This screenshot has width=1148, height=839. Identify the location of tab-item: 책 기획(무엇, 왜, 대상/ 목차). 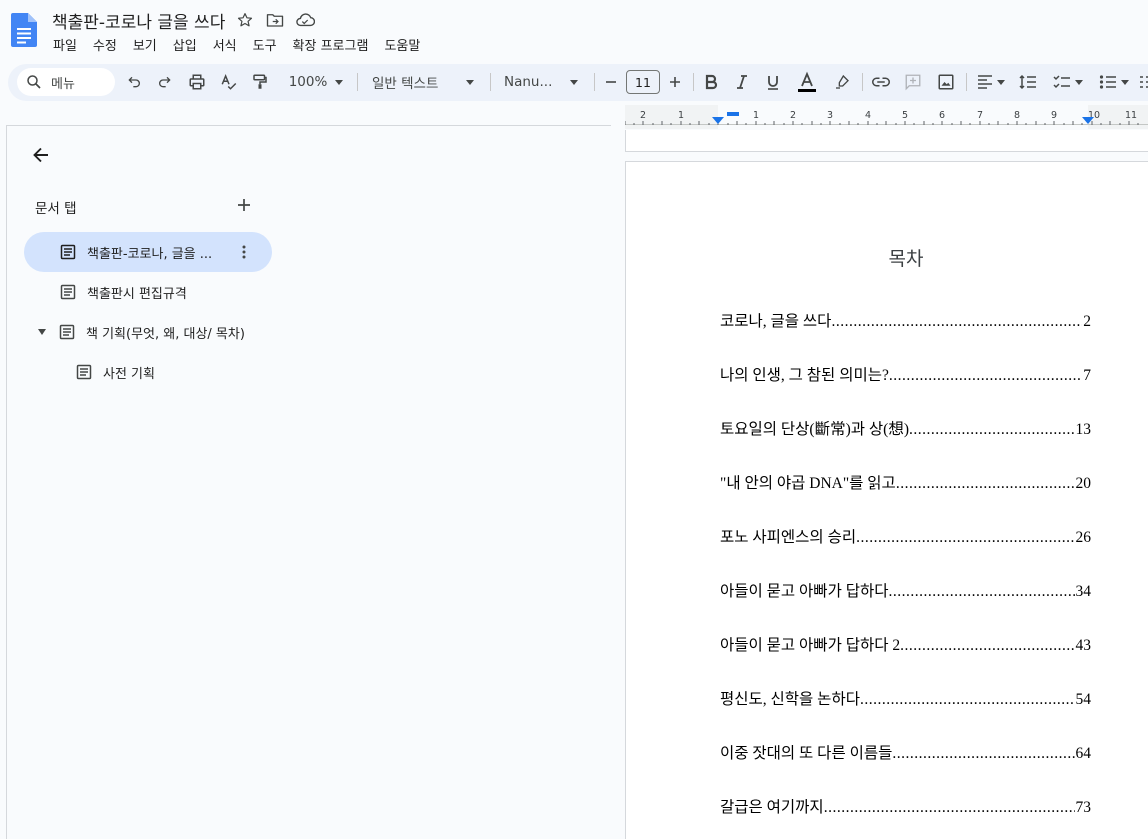
(141, 332).